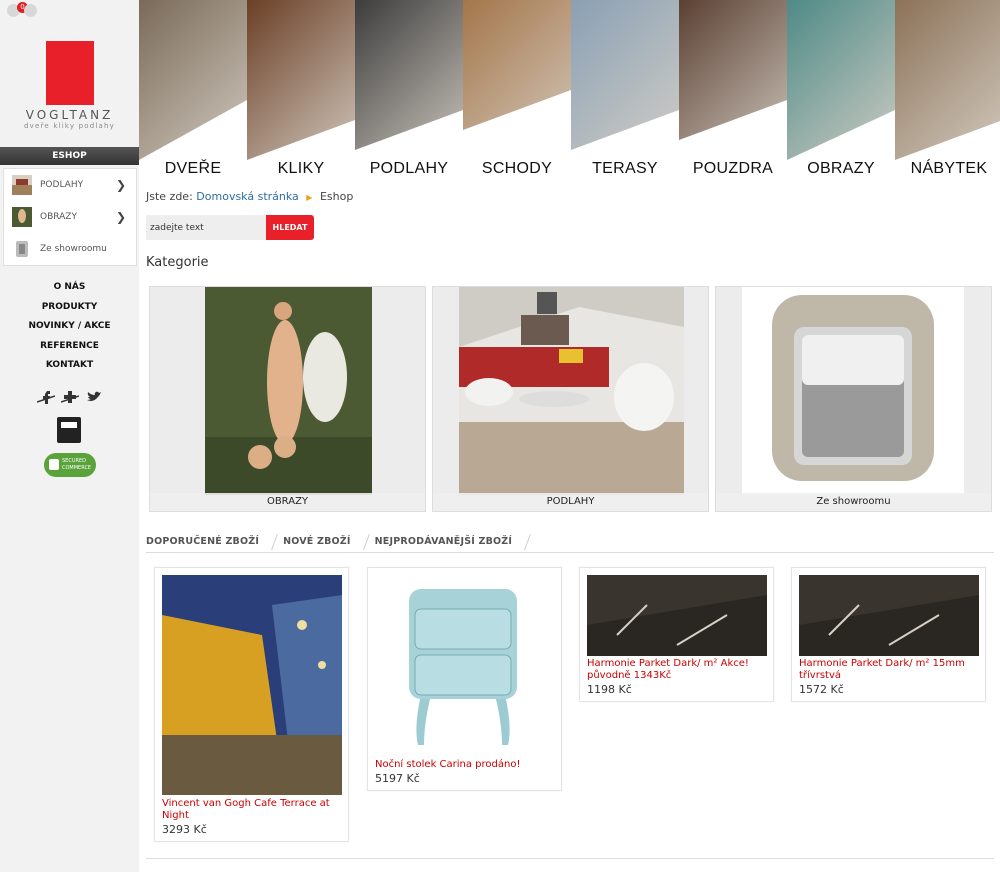 The image size is (1000, 872). I want to click on sidebar-item-showroom: Ze showroomu, so click(70, 249).